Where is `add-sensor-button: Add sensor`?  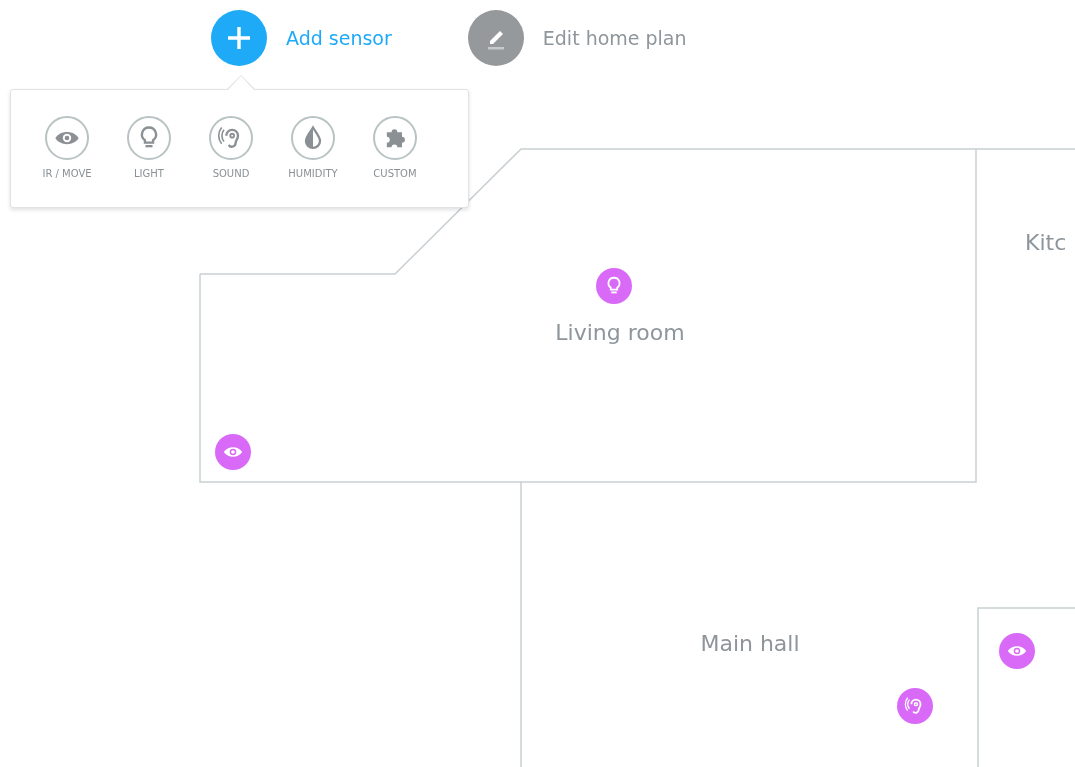 add-sensor-button: Add sensor is located at coordinates (301, 38).